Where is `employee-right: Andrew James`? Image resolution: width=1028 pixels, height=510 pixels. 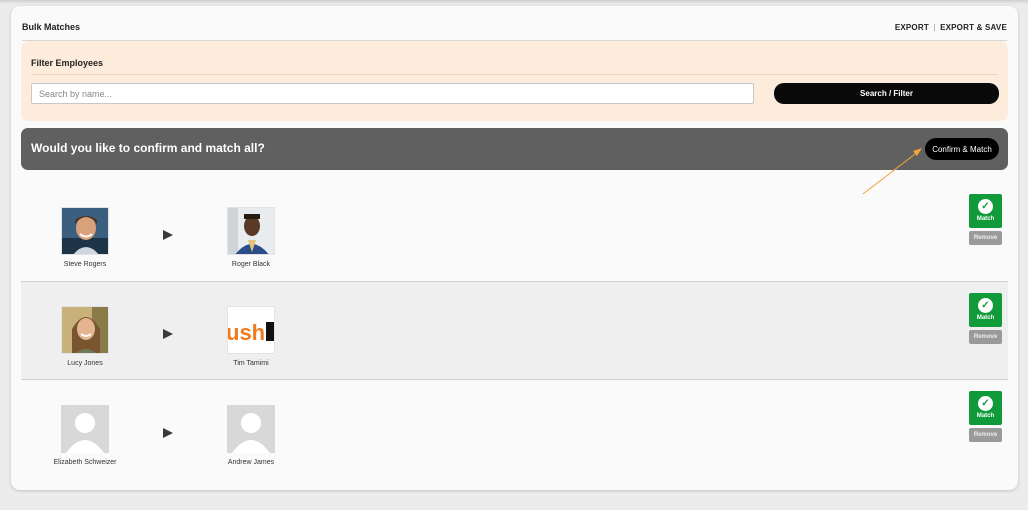 employee-right: Andrew James is located at coordinates (251, 435).